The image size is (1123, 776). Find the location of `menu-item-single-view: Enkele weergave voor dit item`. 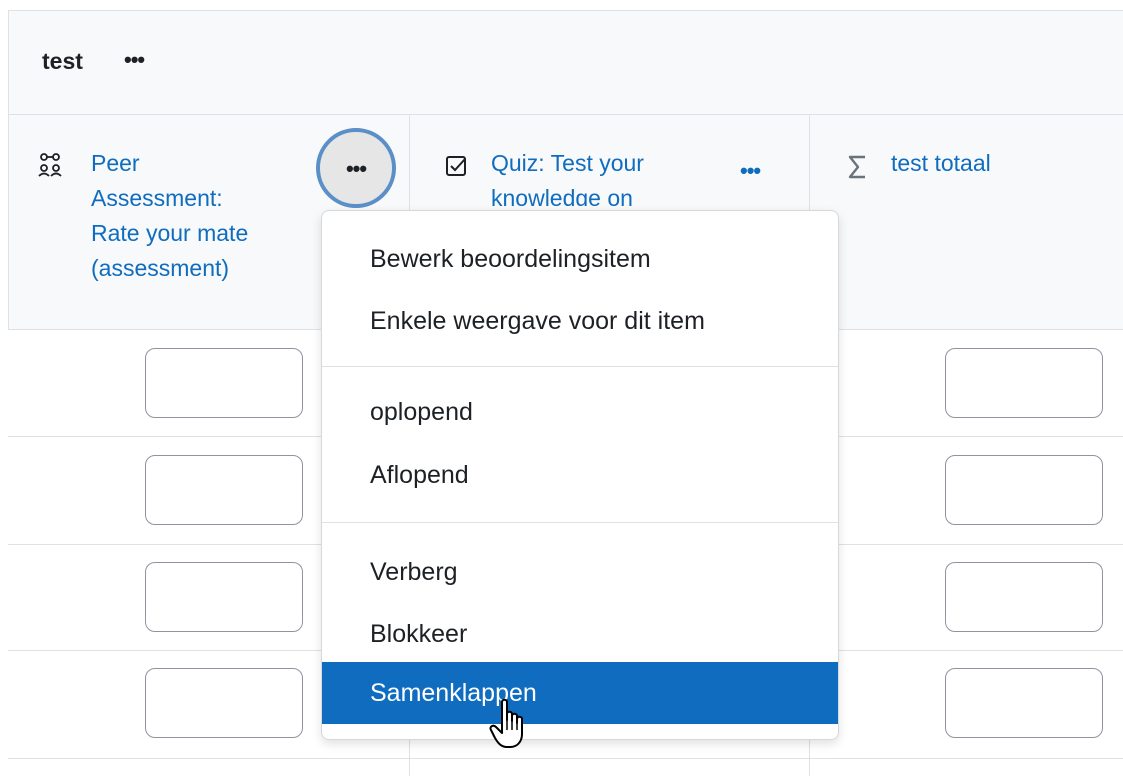

menu-item-single-view: Enkele weergave voor dit item is located at coordinates (580, 321).